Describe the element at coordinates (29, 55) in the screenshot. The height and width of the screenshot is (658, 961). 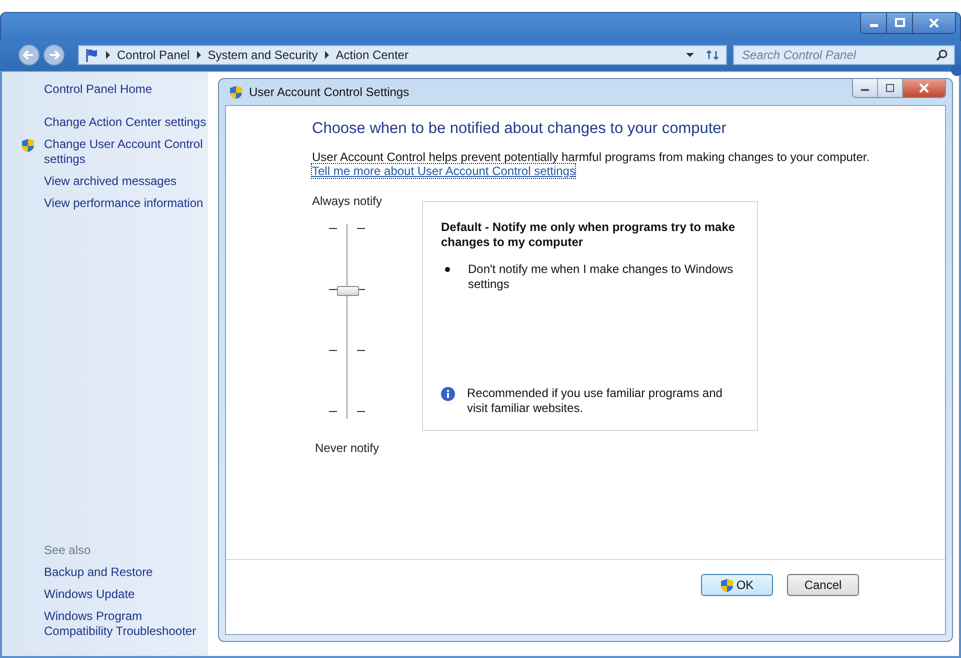
I see `back-button` at that location.